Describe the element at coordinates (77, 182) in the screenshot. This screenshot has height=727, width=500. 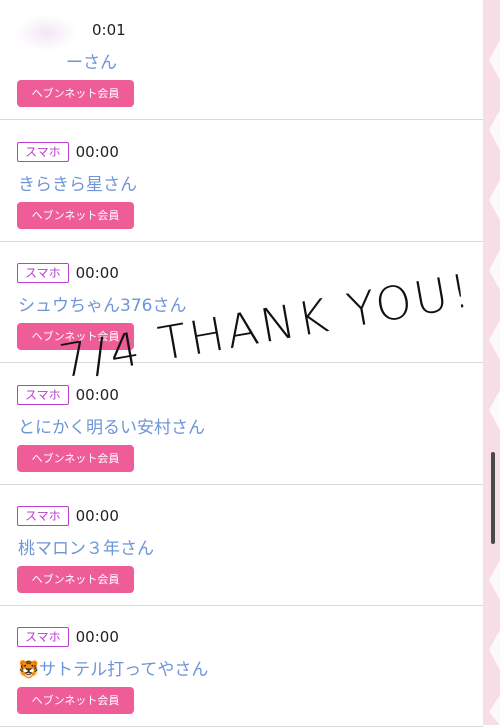
I see `visitor-name: きらきら星さん` at that location.